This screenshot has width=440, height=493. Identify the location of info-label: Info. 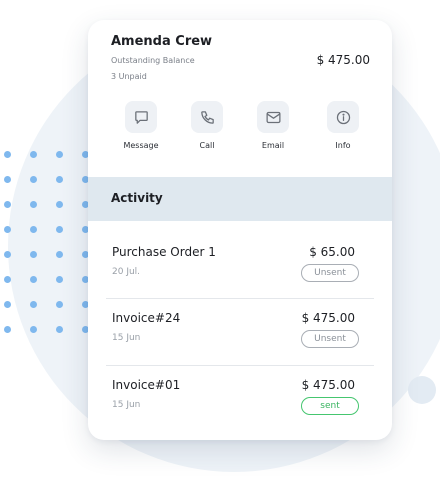
(343, 145).